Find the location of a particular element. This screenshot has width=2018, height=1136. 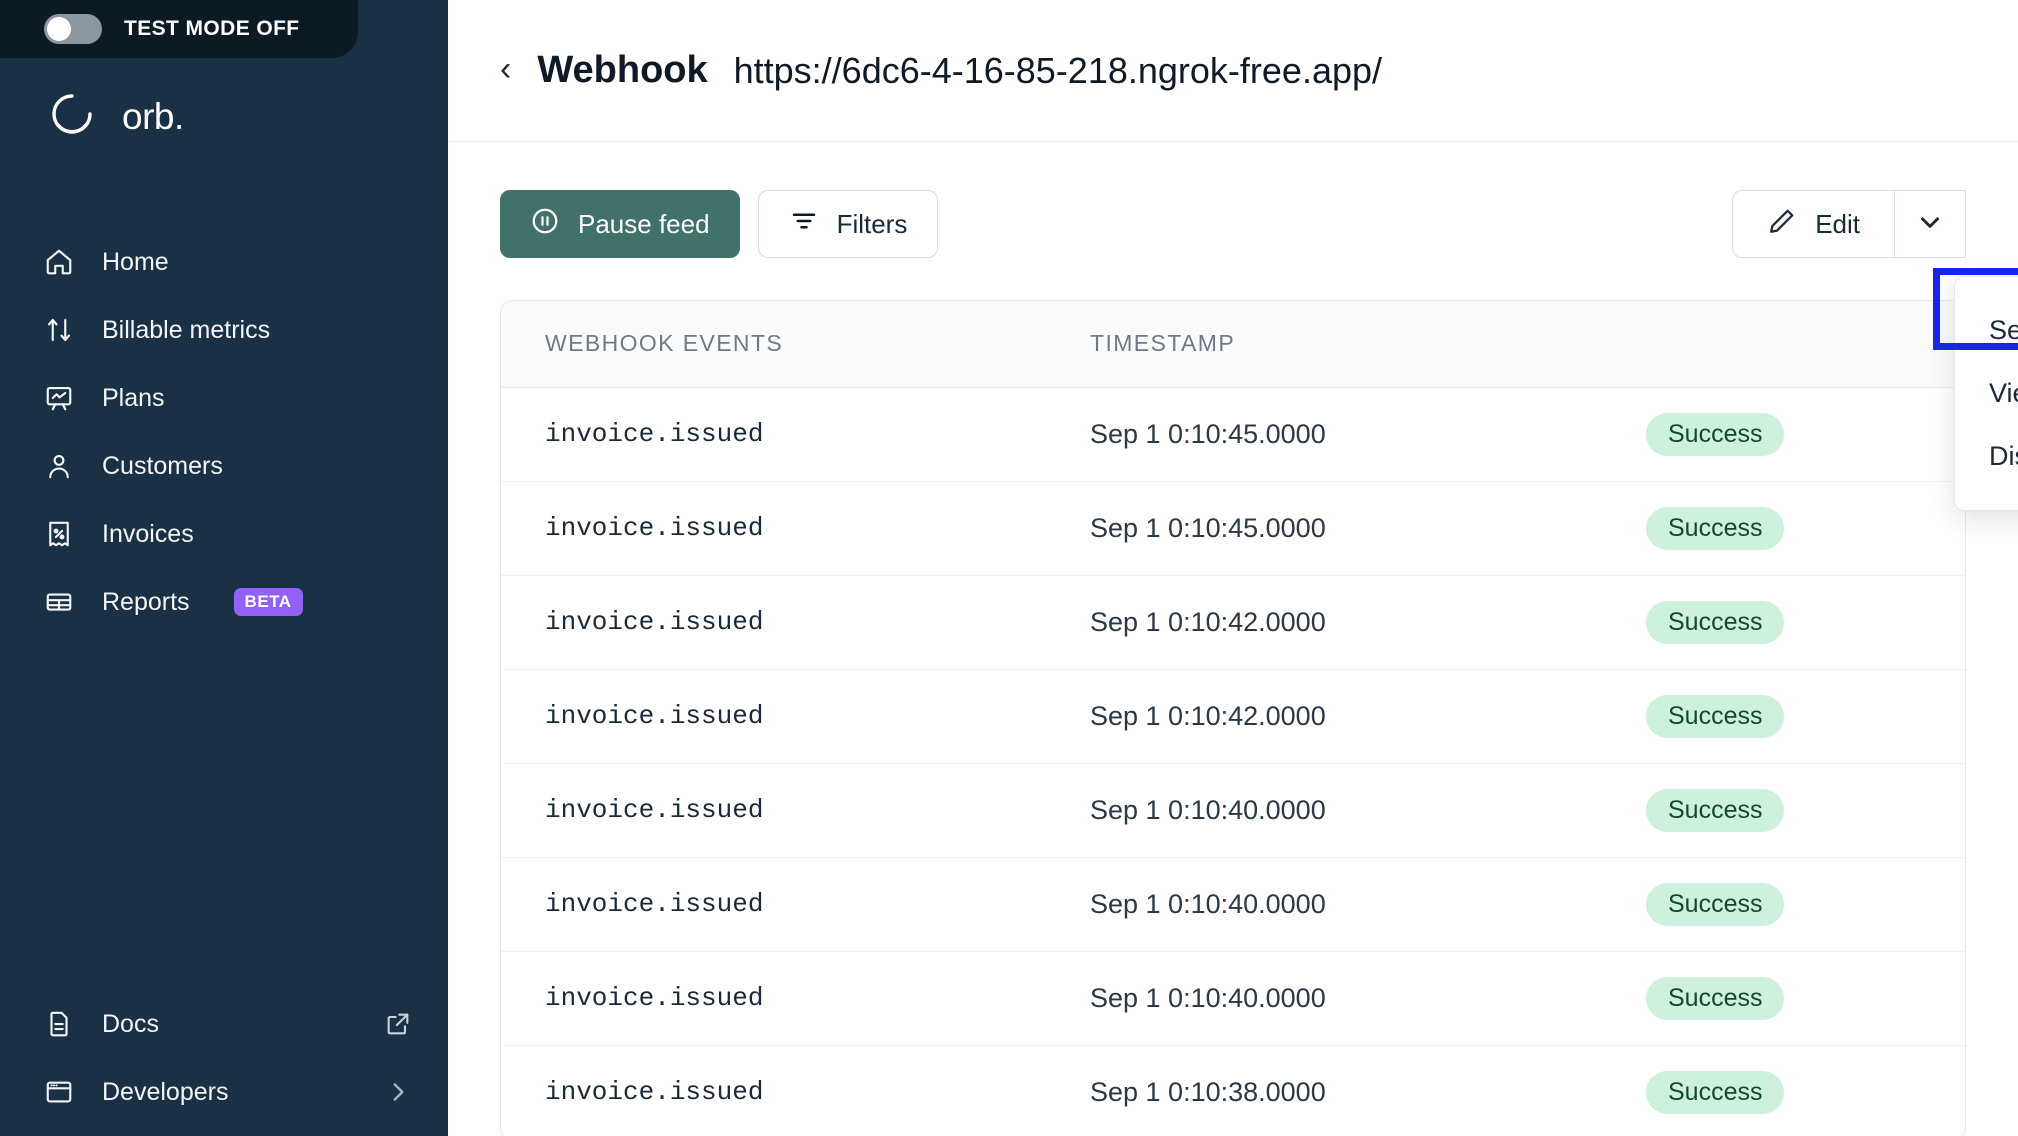

brand-name: orb. is located at coordinates (153, 116).